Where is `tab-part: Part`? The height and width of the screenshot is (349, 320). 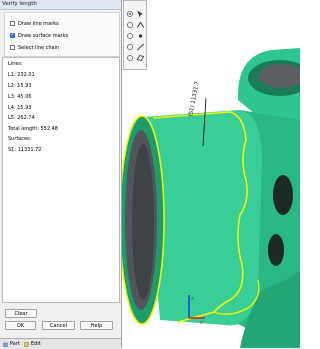 tab-part: Part is located at coordinates (11, 344).